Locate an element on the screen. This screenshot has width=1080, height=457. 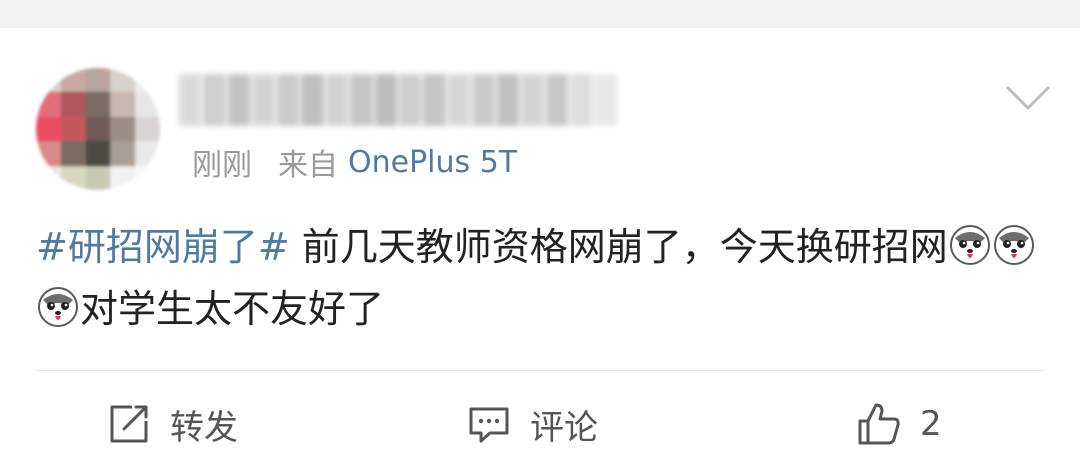
top-bar is located at coordinates (540, 14).